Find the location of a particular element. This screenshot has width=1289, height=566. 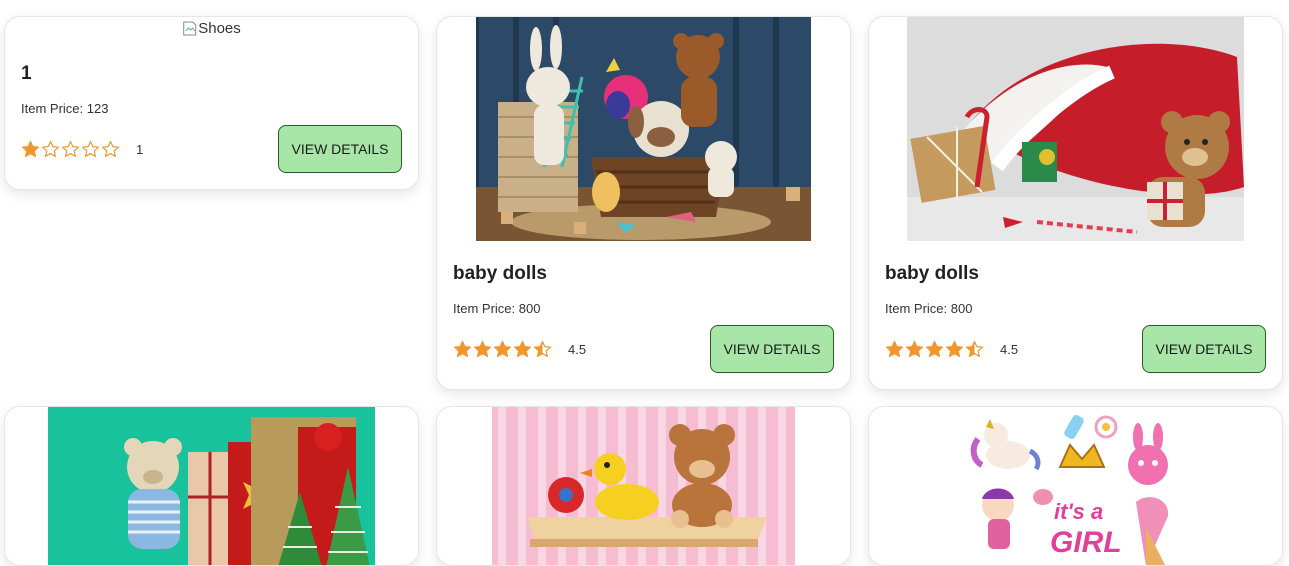

product-image: Shoes is located at coordinates (211, 28).